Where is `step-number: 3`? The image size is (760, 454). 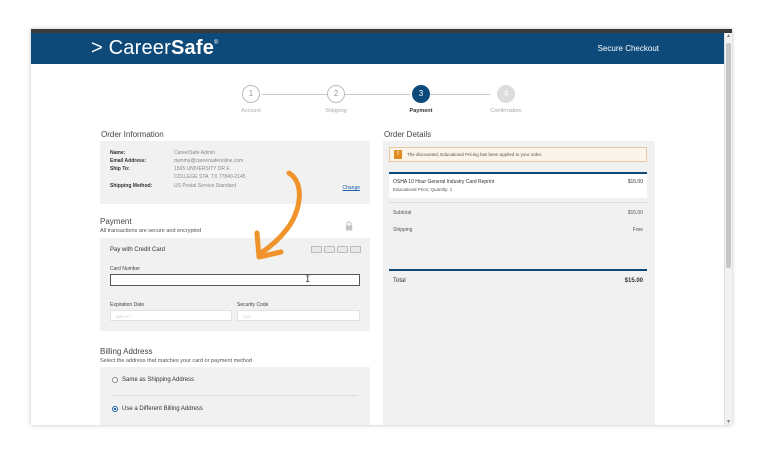
step-number: 3 is located at coordinates (421, 94).